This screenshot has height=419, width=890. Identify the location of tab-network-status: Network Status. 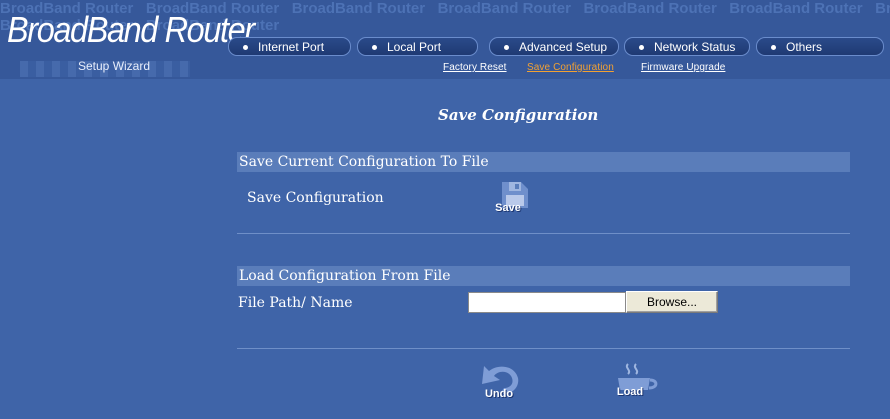
(687, 46).